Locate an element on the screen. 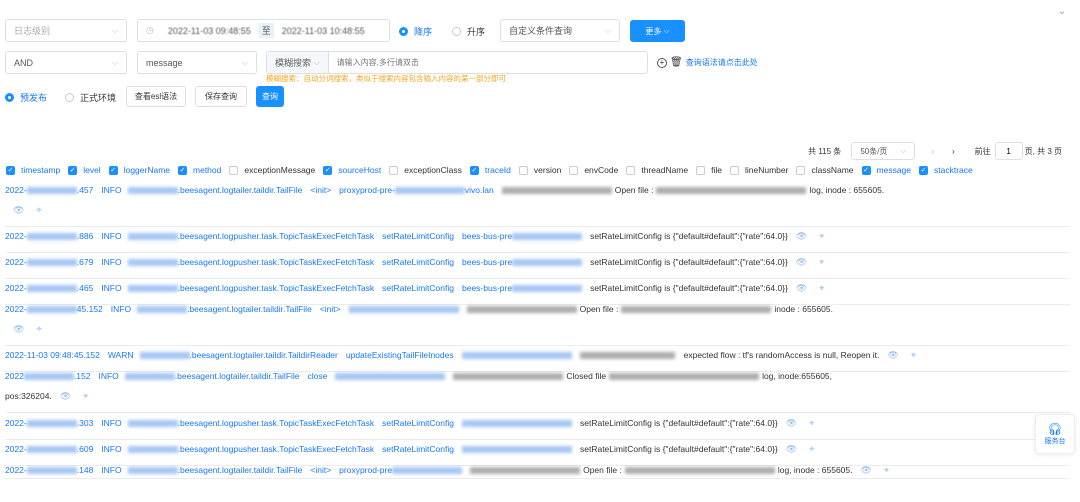  sort-desc-radio: 降序 is located at coordinates (415, 31).